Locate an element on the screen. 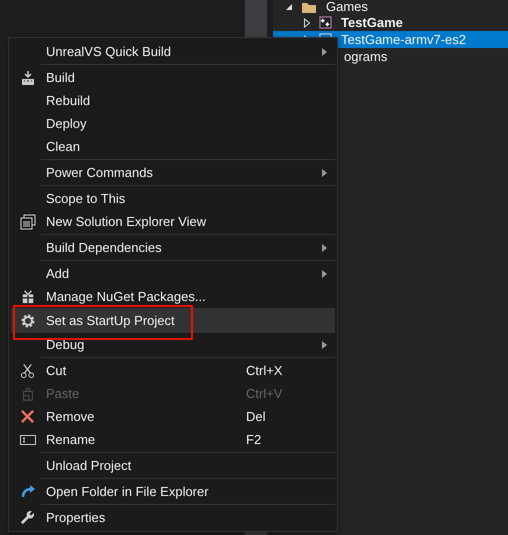  menu-item: Build Dependencies is located at coordinates (173, 247).